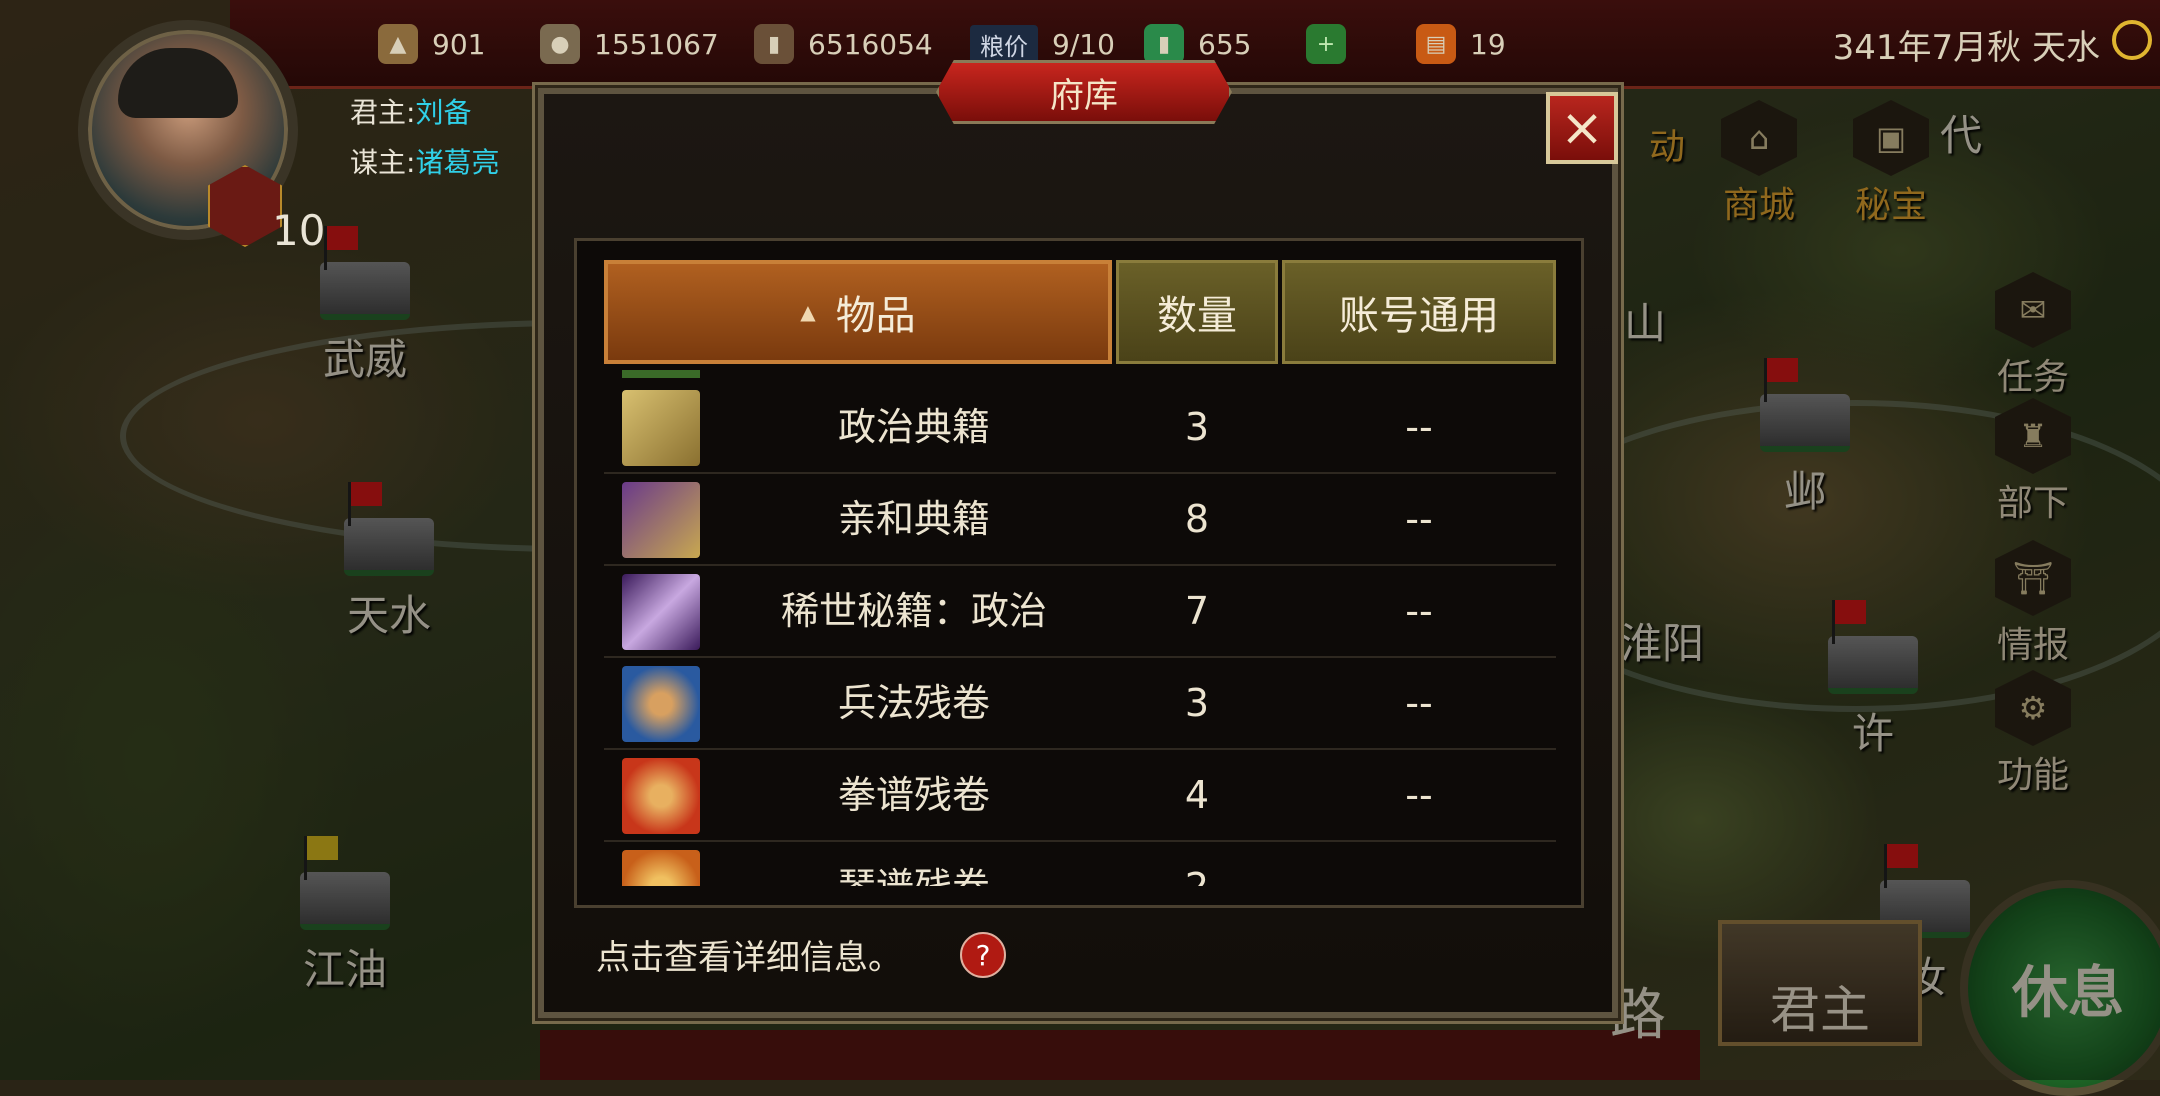  What do you see at coordinates (1080, 704) in the screenshot?
I see `table-row: 兵法残卷 3 --` at bounding box center [1080, 704].